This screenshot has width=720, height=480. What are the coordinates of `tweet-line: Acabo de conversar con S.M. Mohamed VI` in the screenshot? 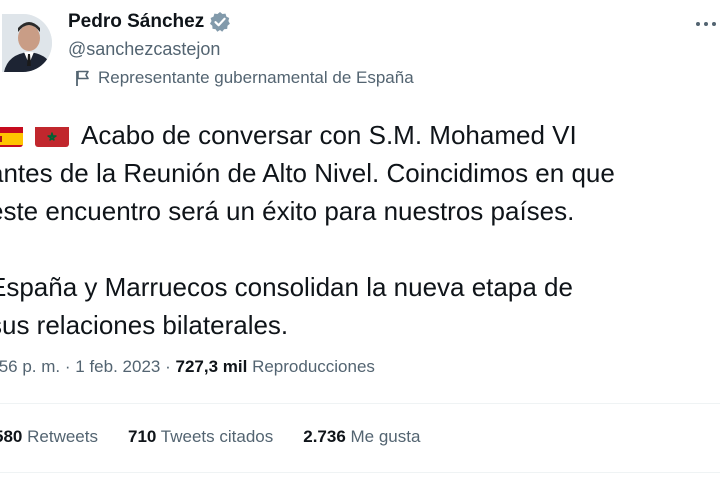 It's located at (360, 135).